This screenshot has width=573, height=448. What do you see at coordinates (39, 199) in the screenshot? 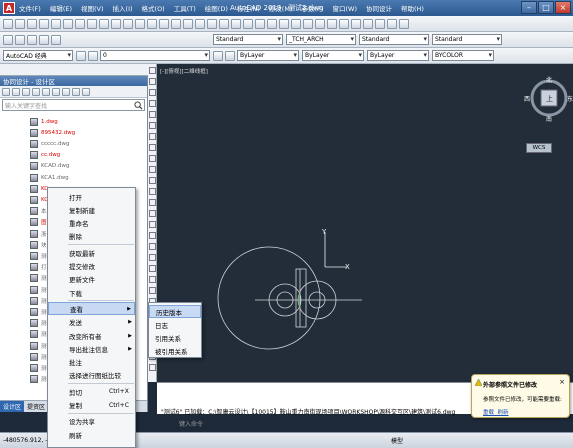
I see `tree-item: KC` at bounding box center [39, 199].